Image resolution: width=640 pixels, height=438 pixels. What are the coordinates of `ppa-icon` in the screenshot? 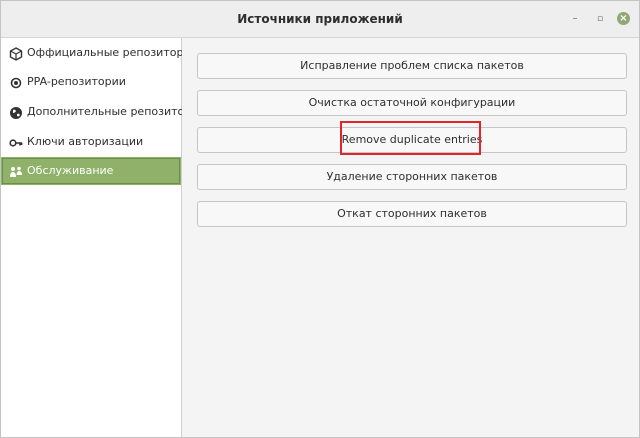 It's located at (16, 82).